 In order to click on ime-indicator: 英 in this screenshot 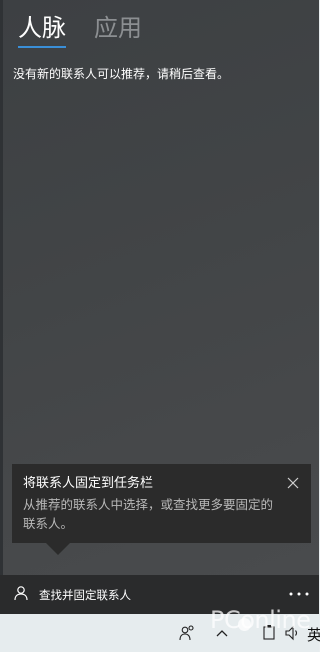, I will do `click(313, 634)`.